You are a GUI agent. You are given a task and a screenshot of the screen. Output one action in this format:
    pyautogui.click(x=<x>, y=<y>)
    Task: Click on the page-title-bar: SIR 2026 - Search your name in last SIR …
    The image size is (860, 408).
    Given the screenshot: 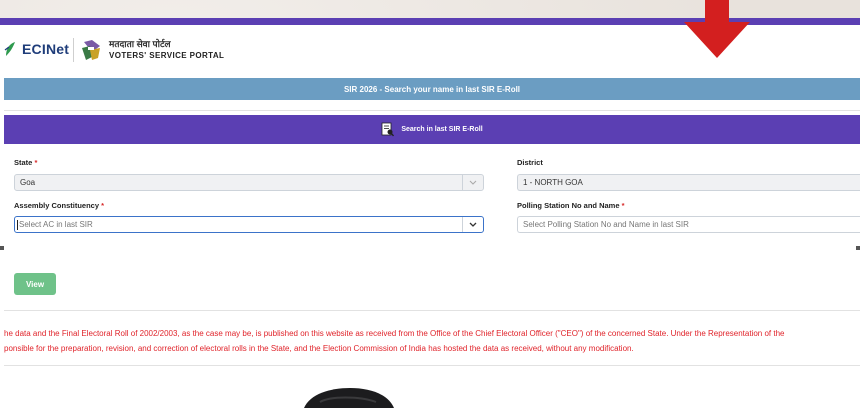 What is the action you would take?
    pyautogui.click(x=432, y=89)
    